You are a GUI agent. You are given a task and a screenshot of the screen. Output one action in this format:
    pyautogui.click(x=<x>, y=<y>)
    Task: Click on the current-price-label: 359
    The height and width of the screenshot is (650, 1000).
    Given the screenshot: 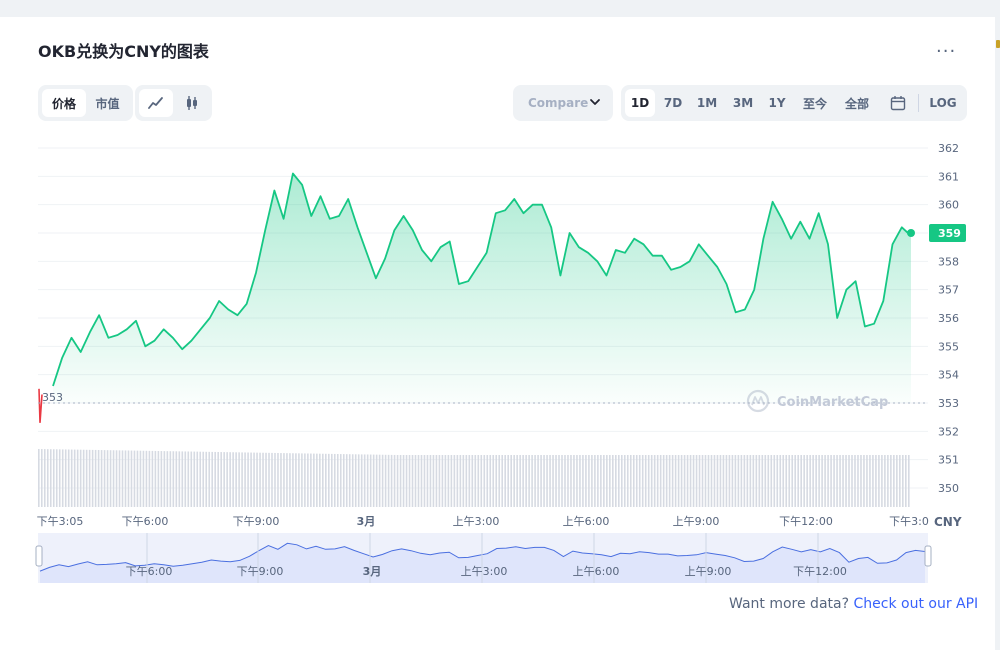 What is the action you would take?
    pyautogui.click(x=949, y=233)
    